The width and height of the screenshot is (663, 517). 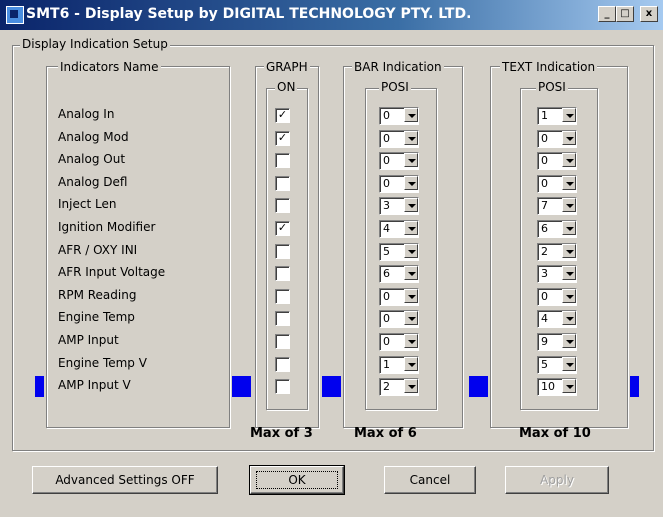 What do you see at coordinates (649, 14) in the screenshot?
I see `close-button: x` at bounding box center [649, 14].